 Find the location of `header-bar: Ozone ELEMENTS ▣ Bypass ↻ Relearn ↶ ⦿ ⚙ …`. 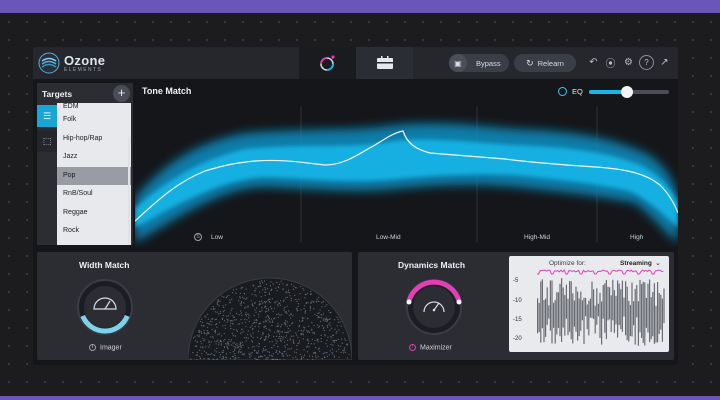

header-bar: Ozone ELEMENTS ▣ Bypass ↻ Relearn ↶ ⦿ ⚙ … is located at coordinates (355, 63).